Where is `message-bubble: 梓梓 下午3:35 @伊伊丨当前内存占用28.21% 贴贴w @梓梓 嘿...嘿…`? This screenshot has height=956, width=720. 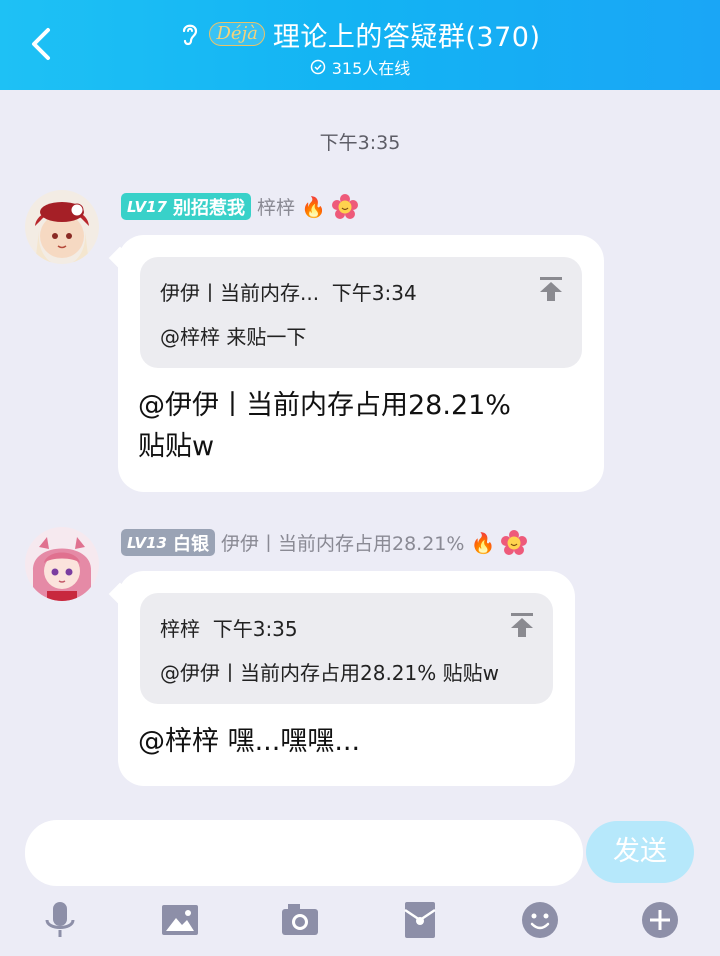 message-bubble: 梓梓 下午3:35 @伊伊丨当前内存占用28.21% 贴贴w @梓梓 嘿...嘿… is located at coordinates (346, 678).